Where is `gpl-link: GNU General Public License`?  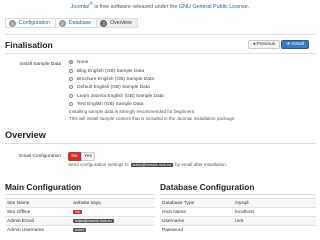 gpl-link: GNU General Public License is located at coordinates (213, 7).